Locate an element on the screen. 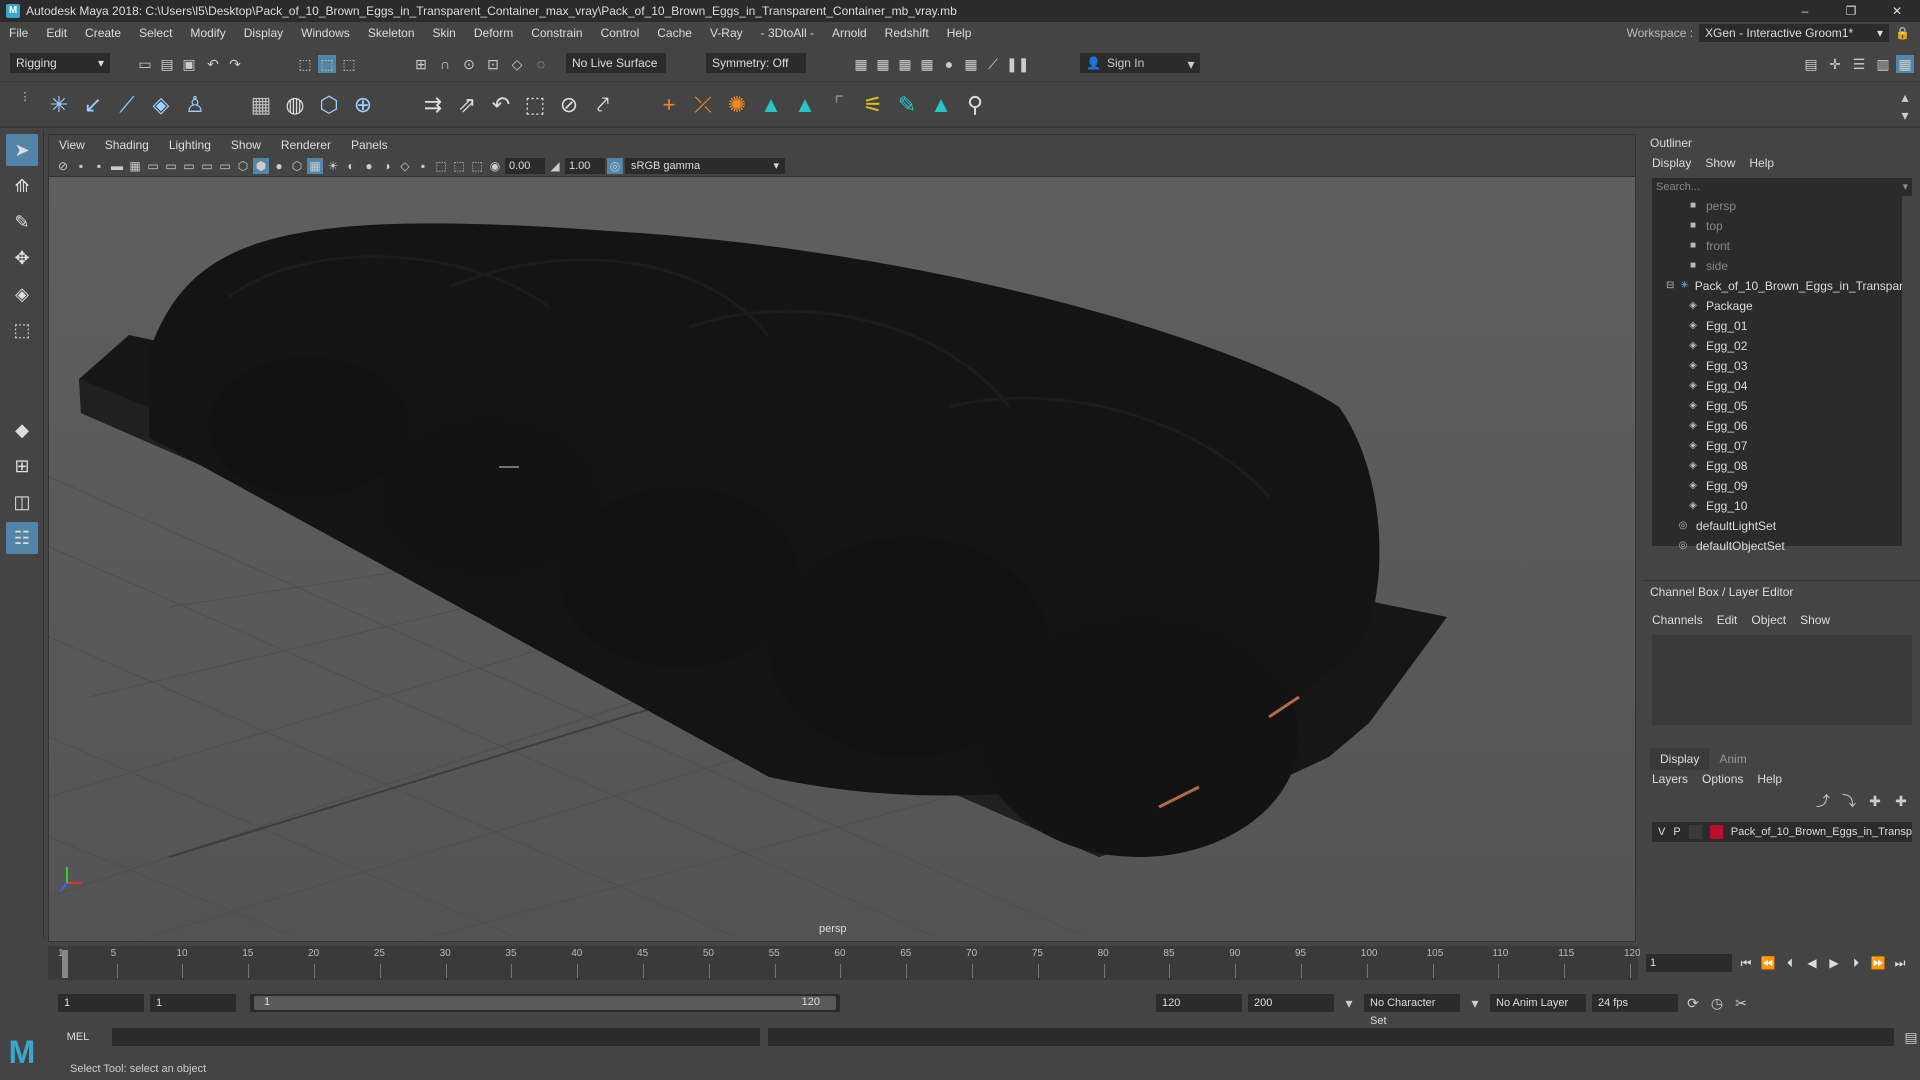 This screenshot has height=1080, width=1920. wireframe-on-shaded-icon: ⬡ is located at coordinates (297, 166).